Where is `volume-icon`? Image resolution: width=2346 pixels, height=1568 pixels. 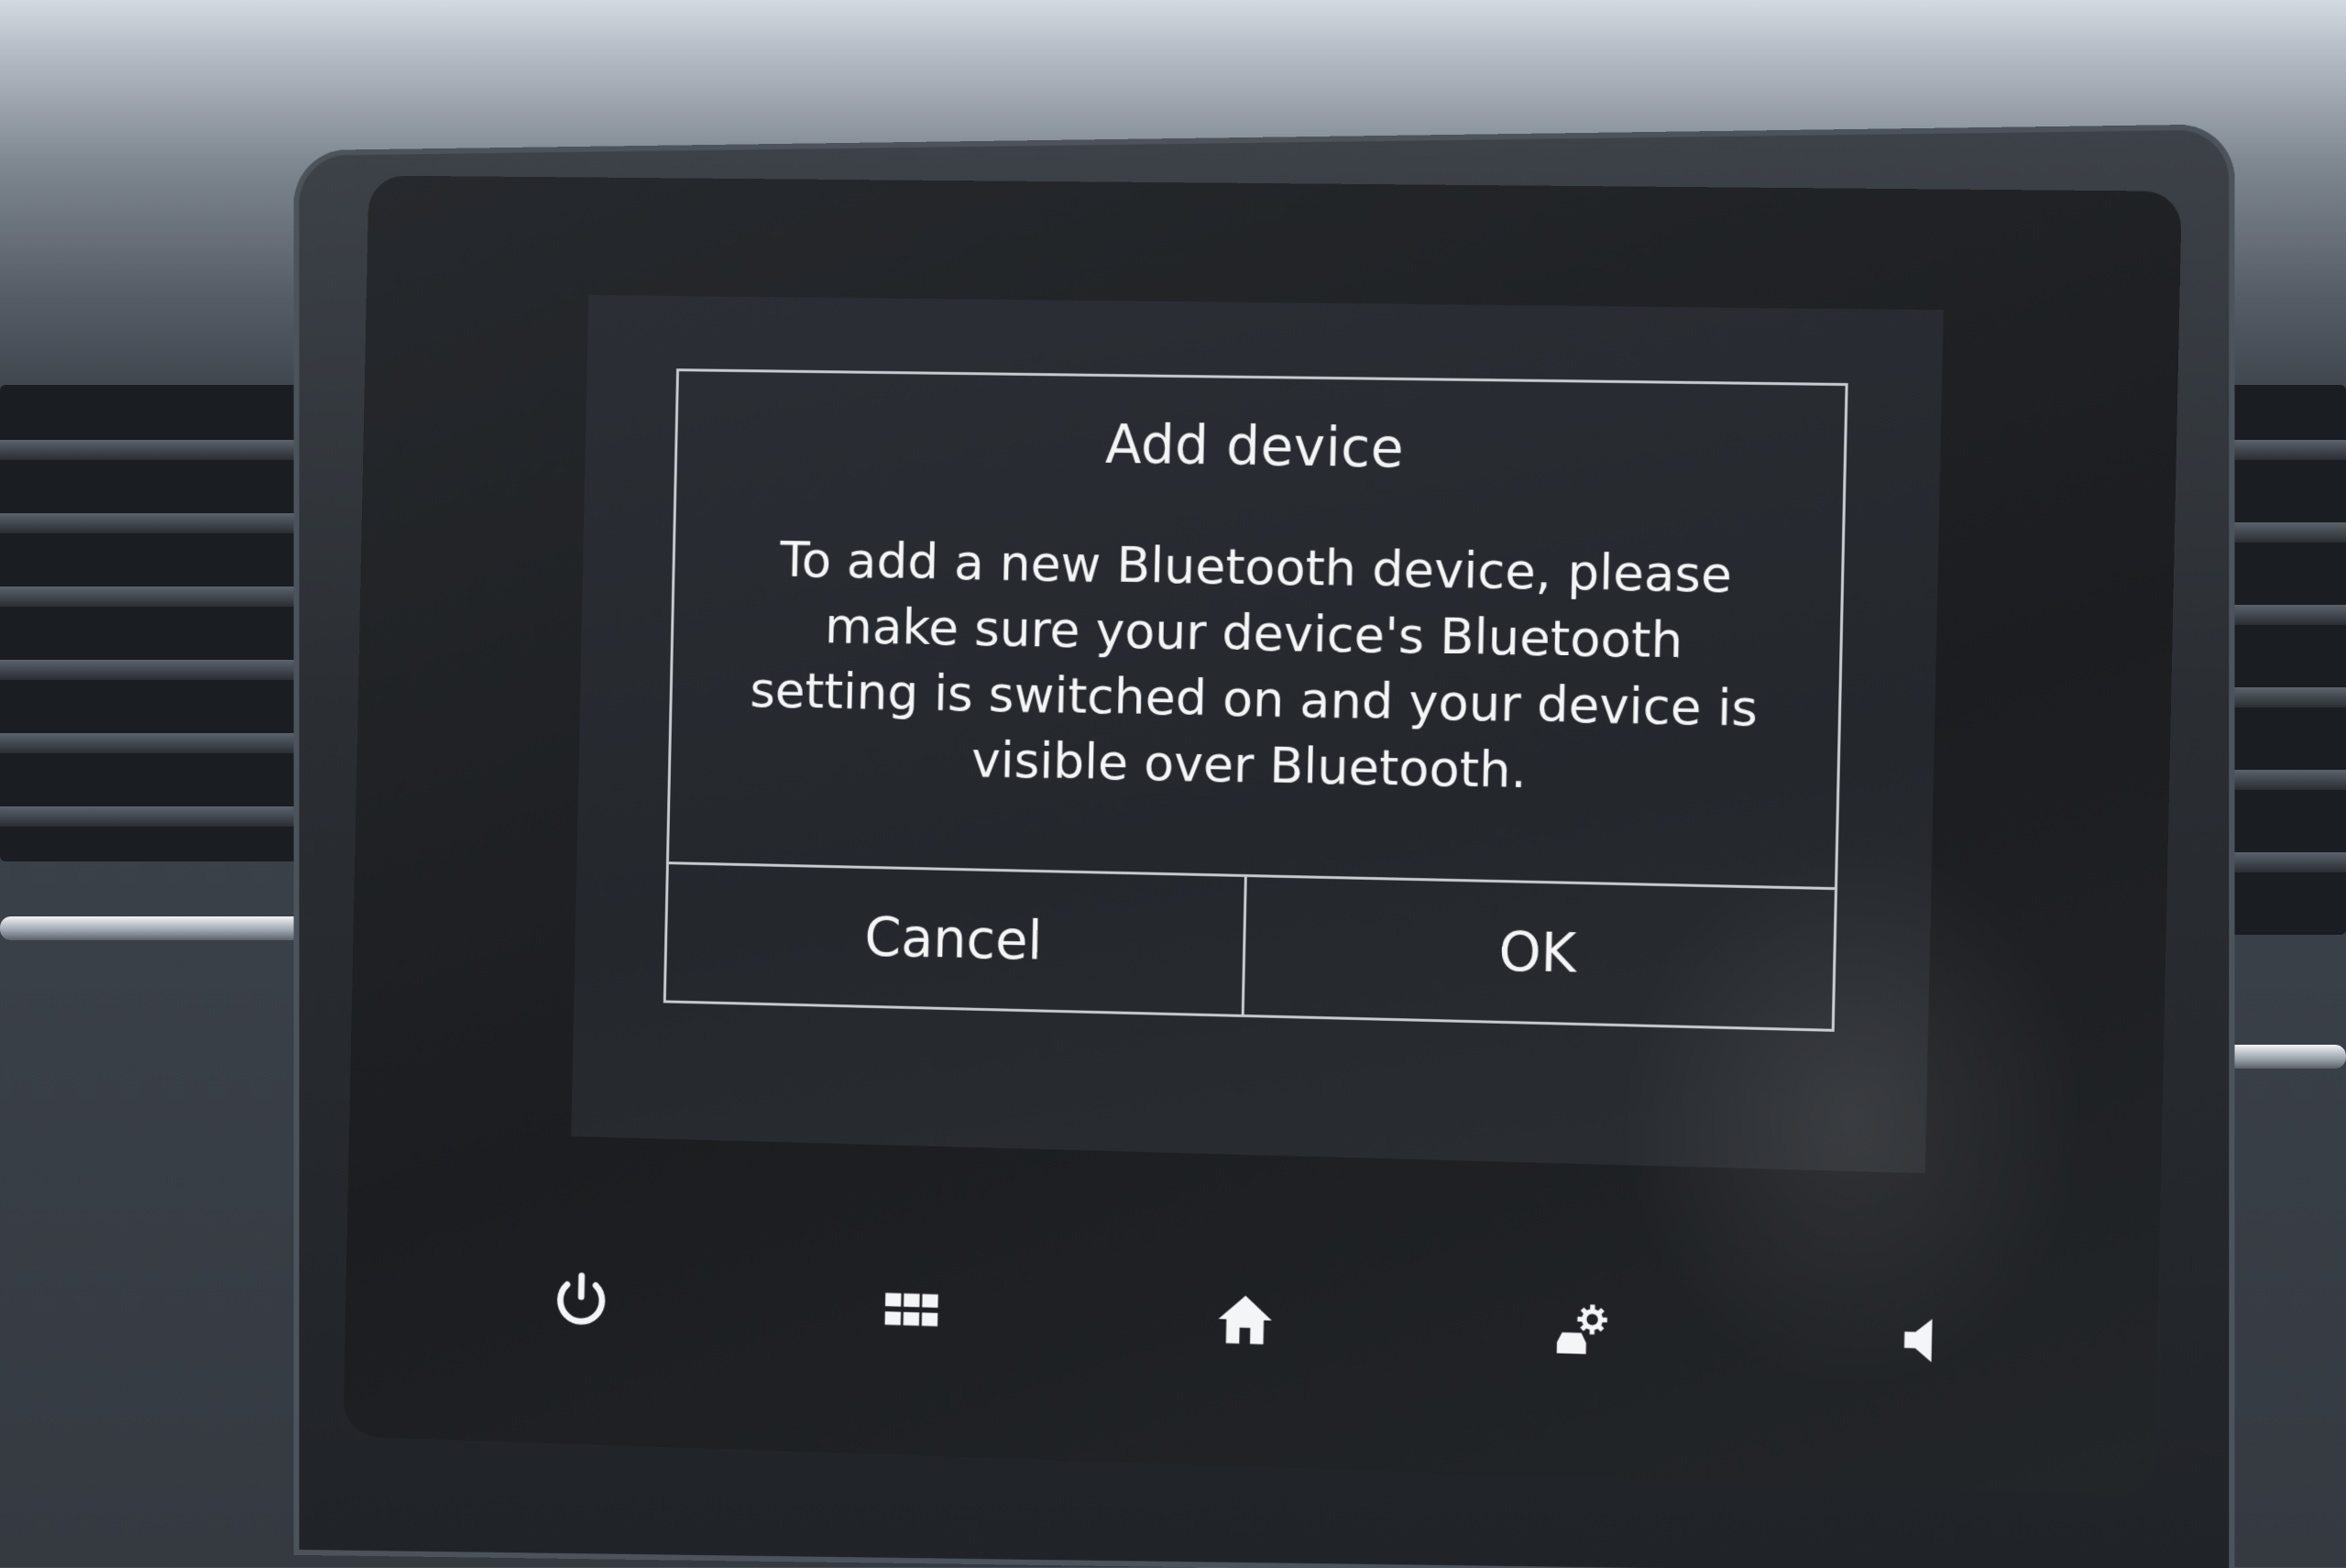
volume-icon is located at coordinates (1926, 1340).